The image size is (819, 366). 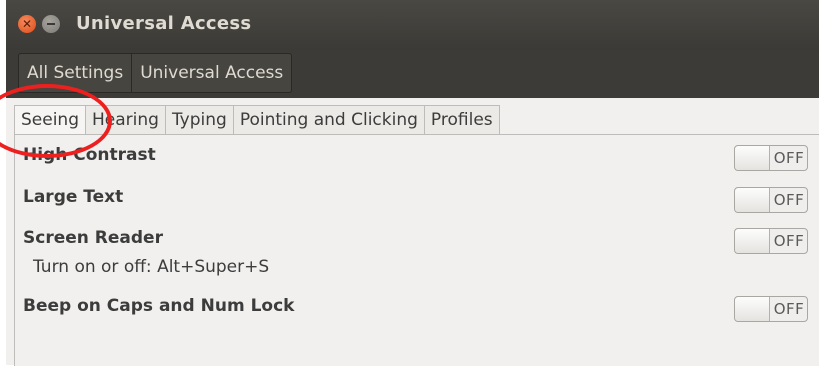 I want to click on breadcrumb-universal-access: Universal Access, so click(x=211, y=73).